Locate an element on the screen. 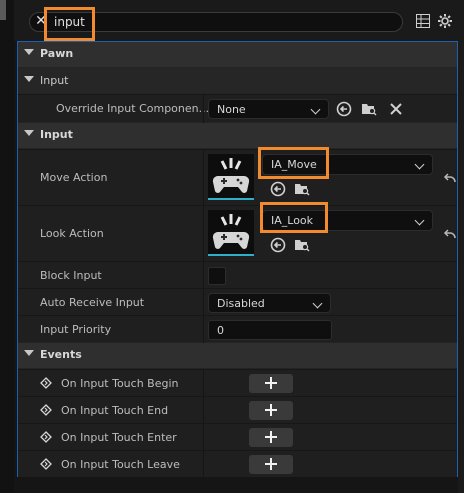  category-title: Pawn is located at coordinates (57, 53).